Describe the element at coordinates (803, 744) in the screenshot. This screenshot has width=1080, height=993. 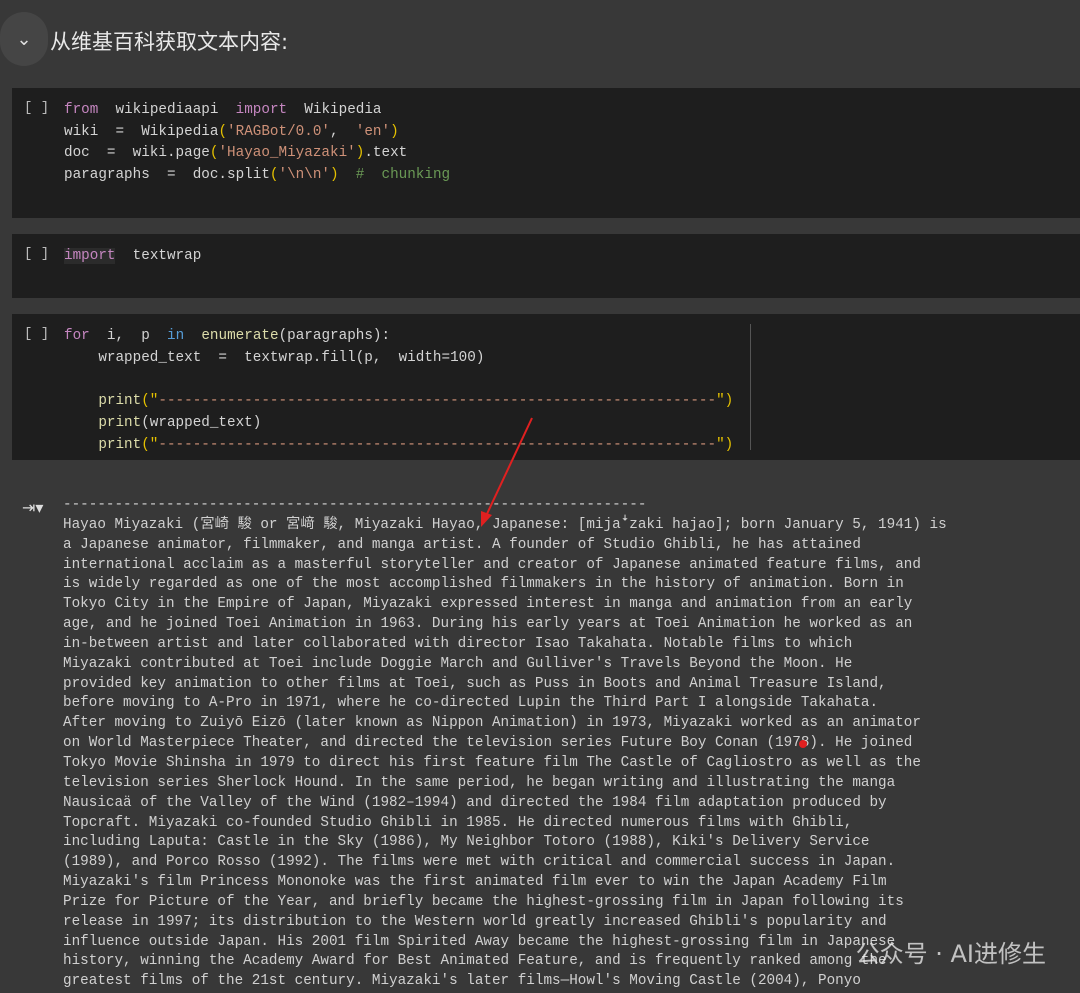
I see `red-dot` at that location.